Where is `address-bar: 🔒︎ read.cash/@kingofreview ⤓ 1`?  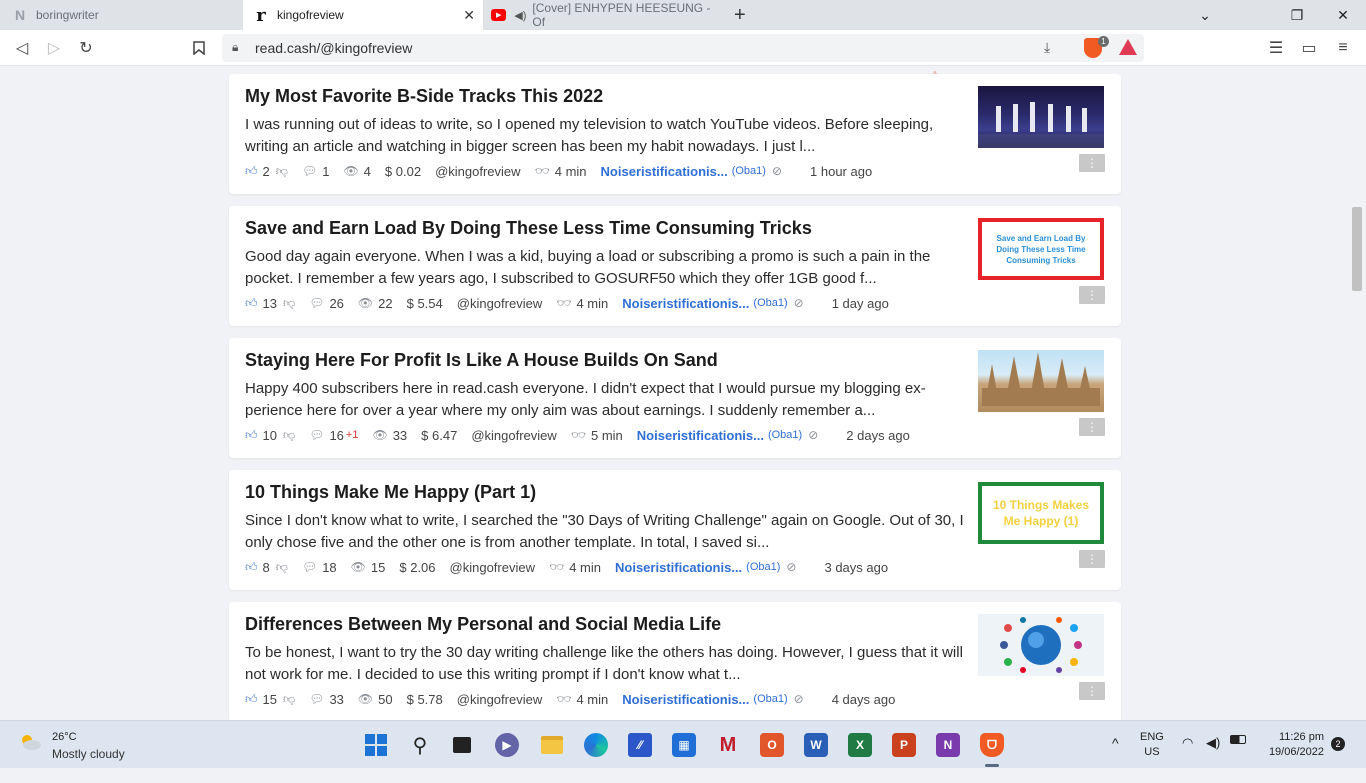 address-bar: 🔒︎ read.cash/@kingofreview ⤓ 1 is located at coordinates (683, 48).